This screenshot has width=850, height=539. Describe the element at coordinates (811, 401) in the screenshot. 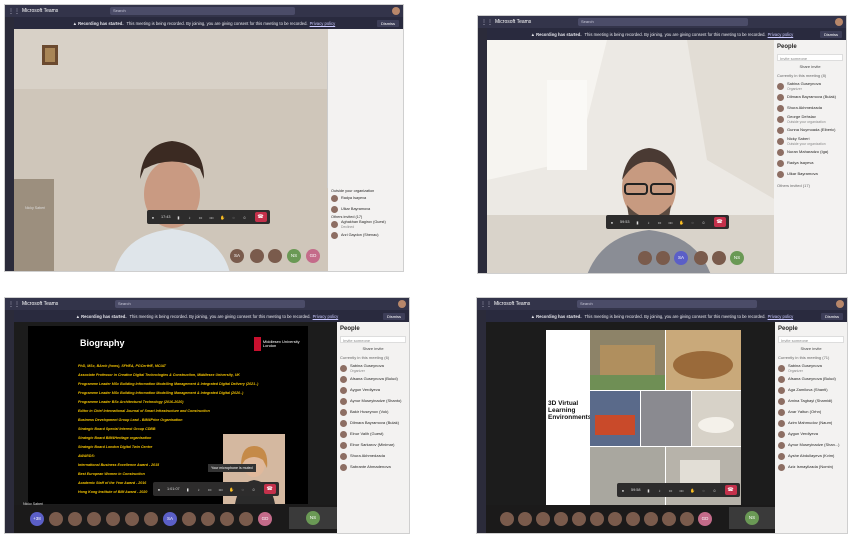

I see `person-row: Amina Tagbayi (Shamidi)` at that location.